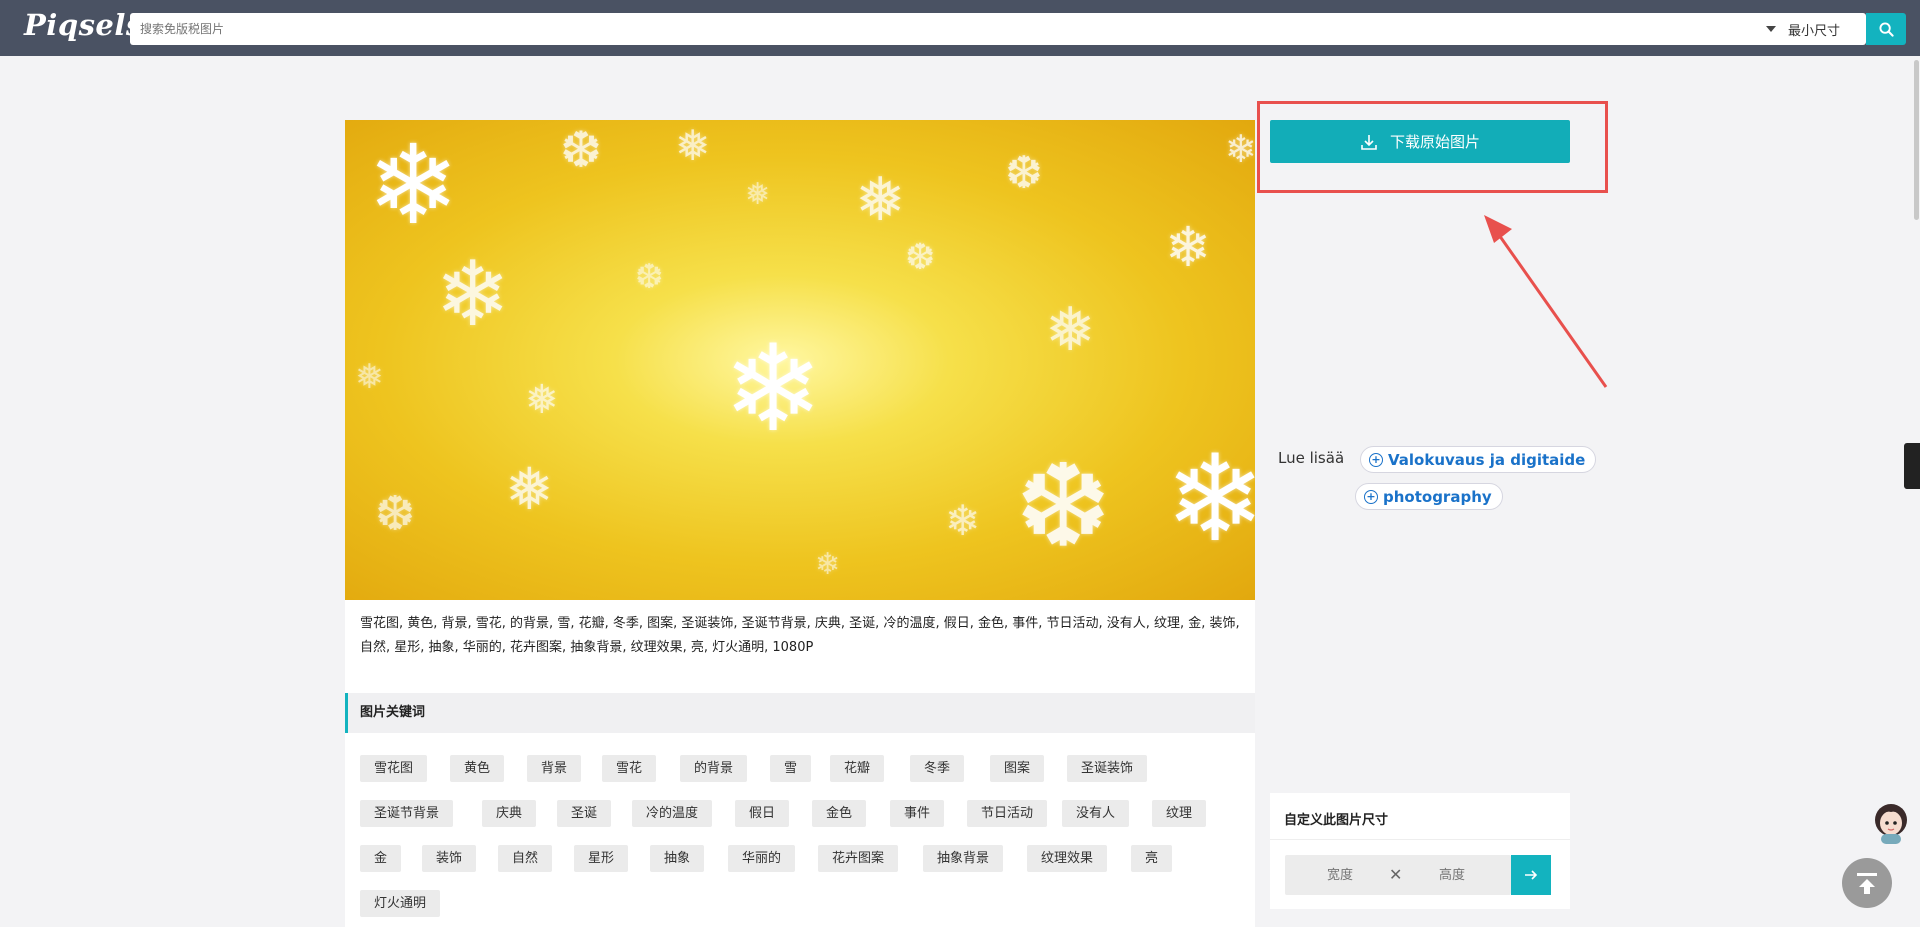 Image resolution: width=1920 pixels, height=927 pixels. Describe the element at coordinates (1487, 459) in the screenshot. I see `category-link-label: Valokuvaus ja digitaide` at that location.